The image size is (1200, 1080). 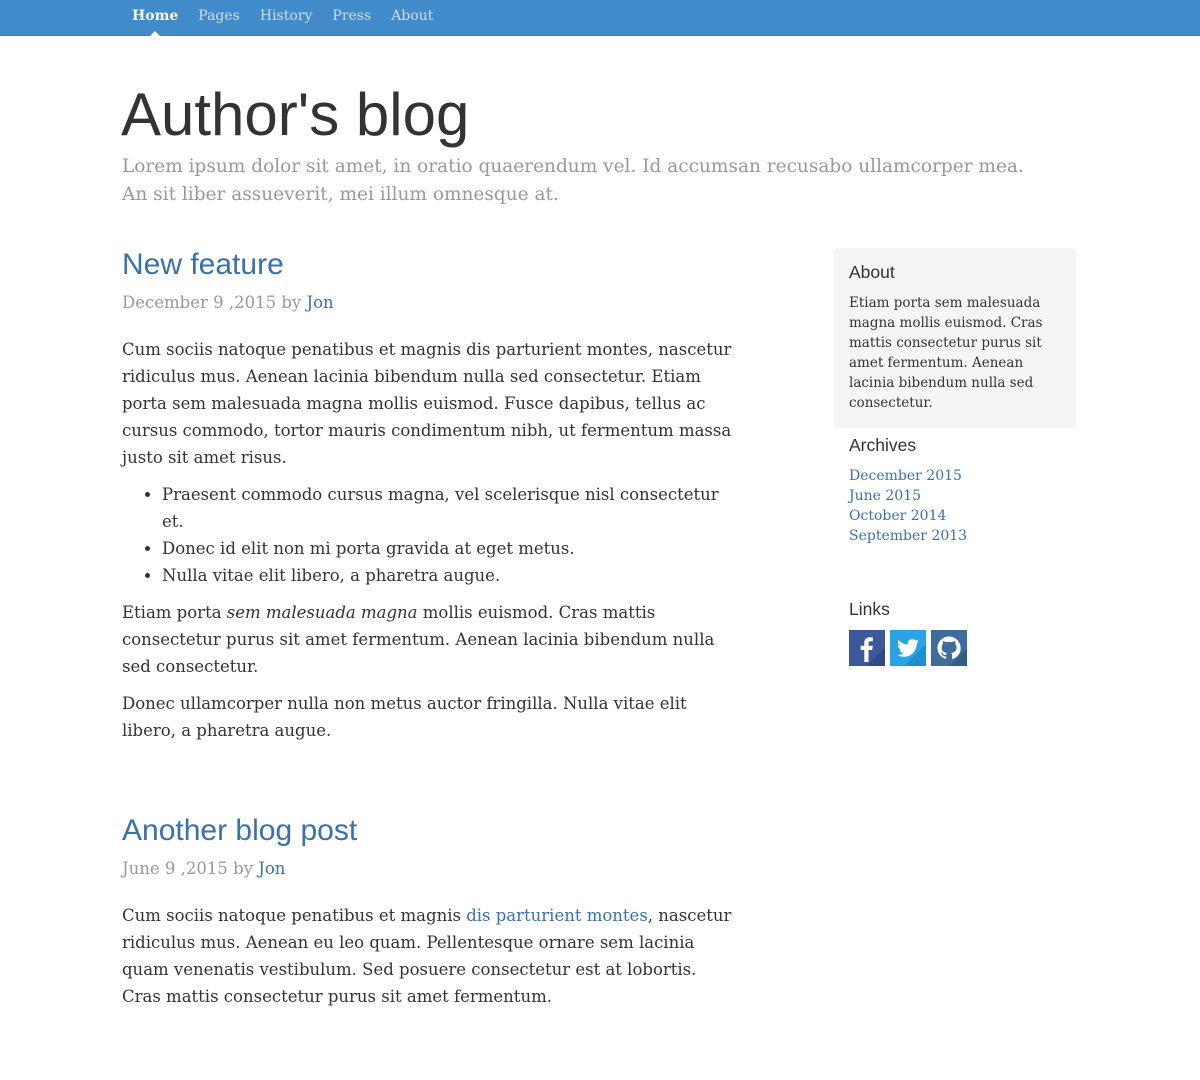 I want to click on social-links, so click(x=959, y=648).